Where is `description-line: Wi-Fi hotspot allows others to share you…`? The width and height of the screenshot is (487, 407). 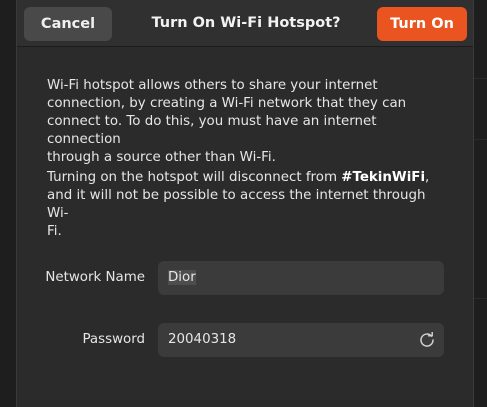 description-line: Wi-Fi hotspot allows others to share you… is located at coordinates (212, 85).